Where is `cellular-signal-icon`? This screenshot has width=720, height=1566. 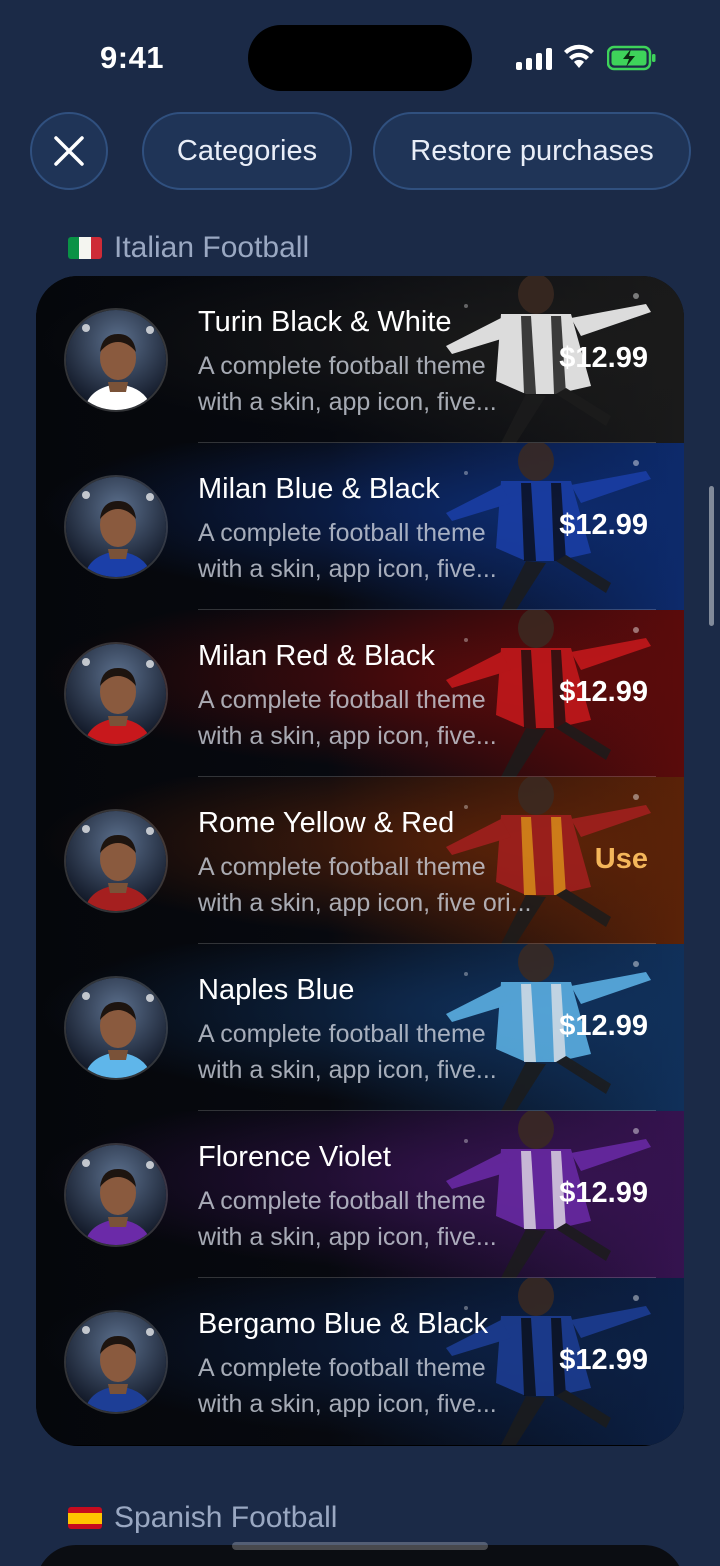
cellular-signal-icon is located at coordinates (534, 58).